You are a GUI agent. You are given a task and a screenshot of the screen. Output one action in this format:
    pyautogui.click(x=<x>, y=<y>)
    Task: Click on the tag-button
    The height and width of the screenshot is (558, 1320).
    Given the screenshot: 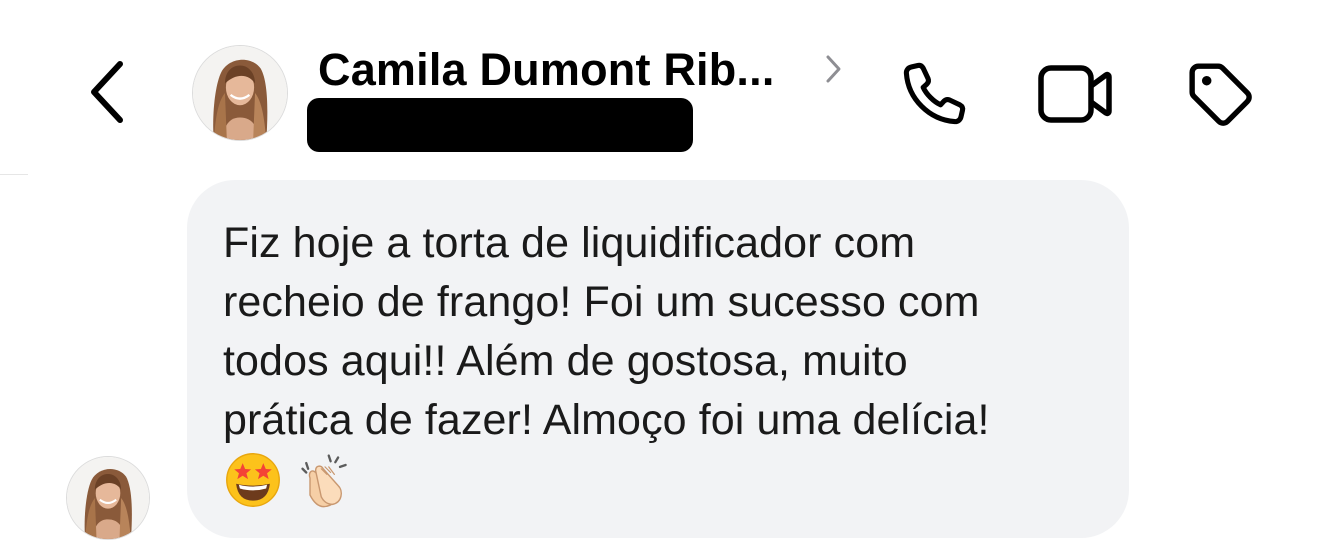 What is the action you would take?
    pyautogui.click(x=1220, y=94)
    